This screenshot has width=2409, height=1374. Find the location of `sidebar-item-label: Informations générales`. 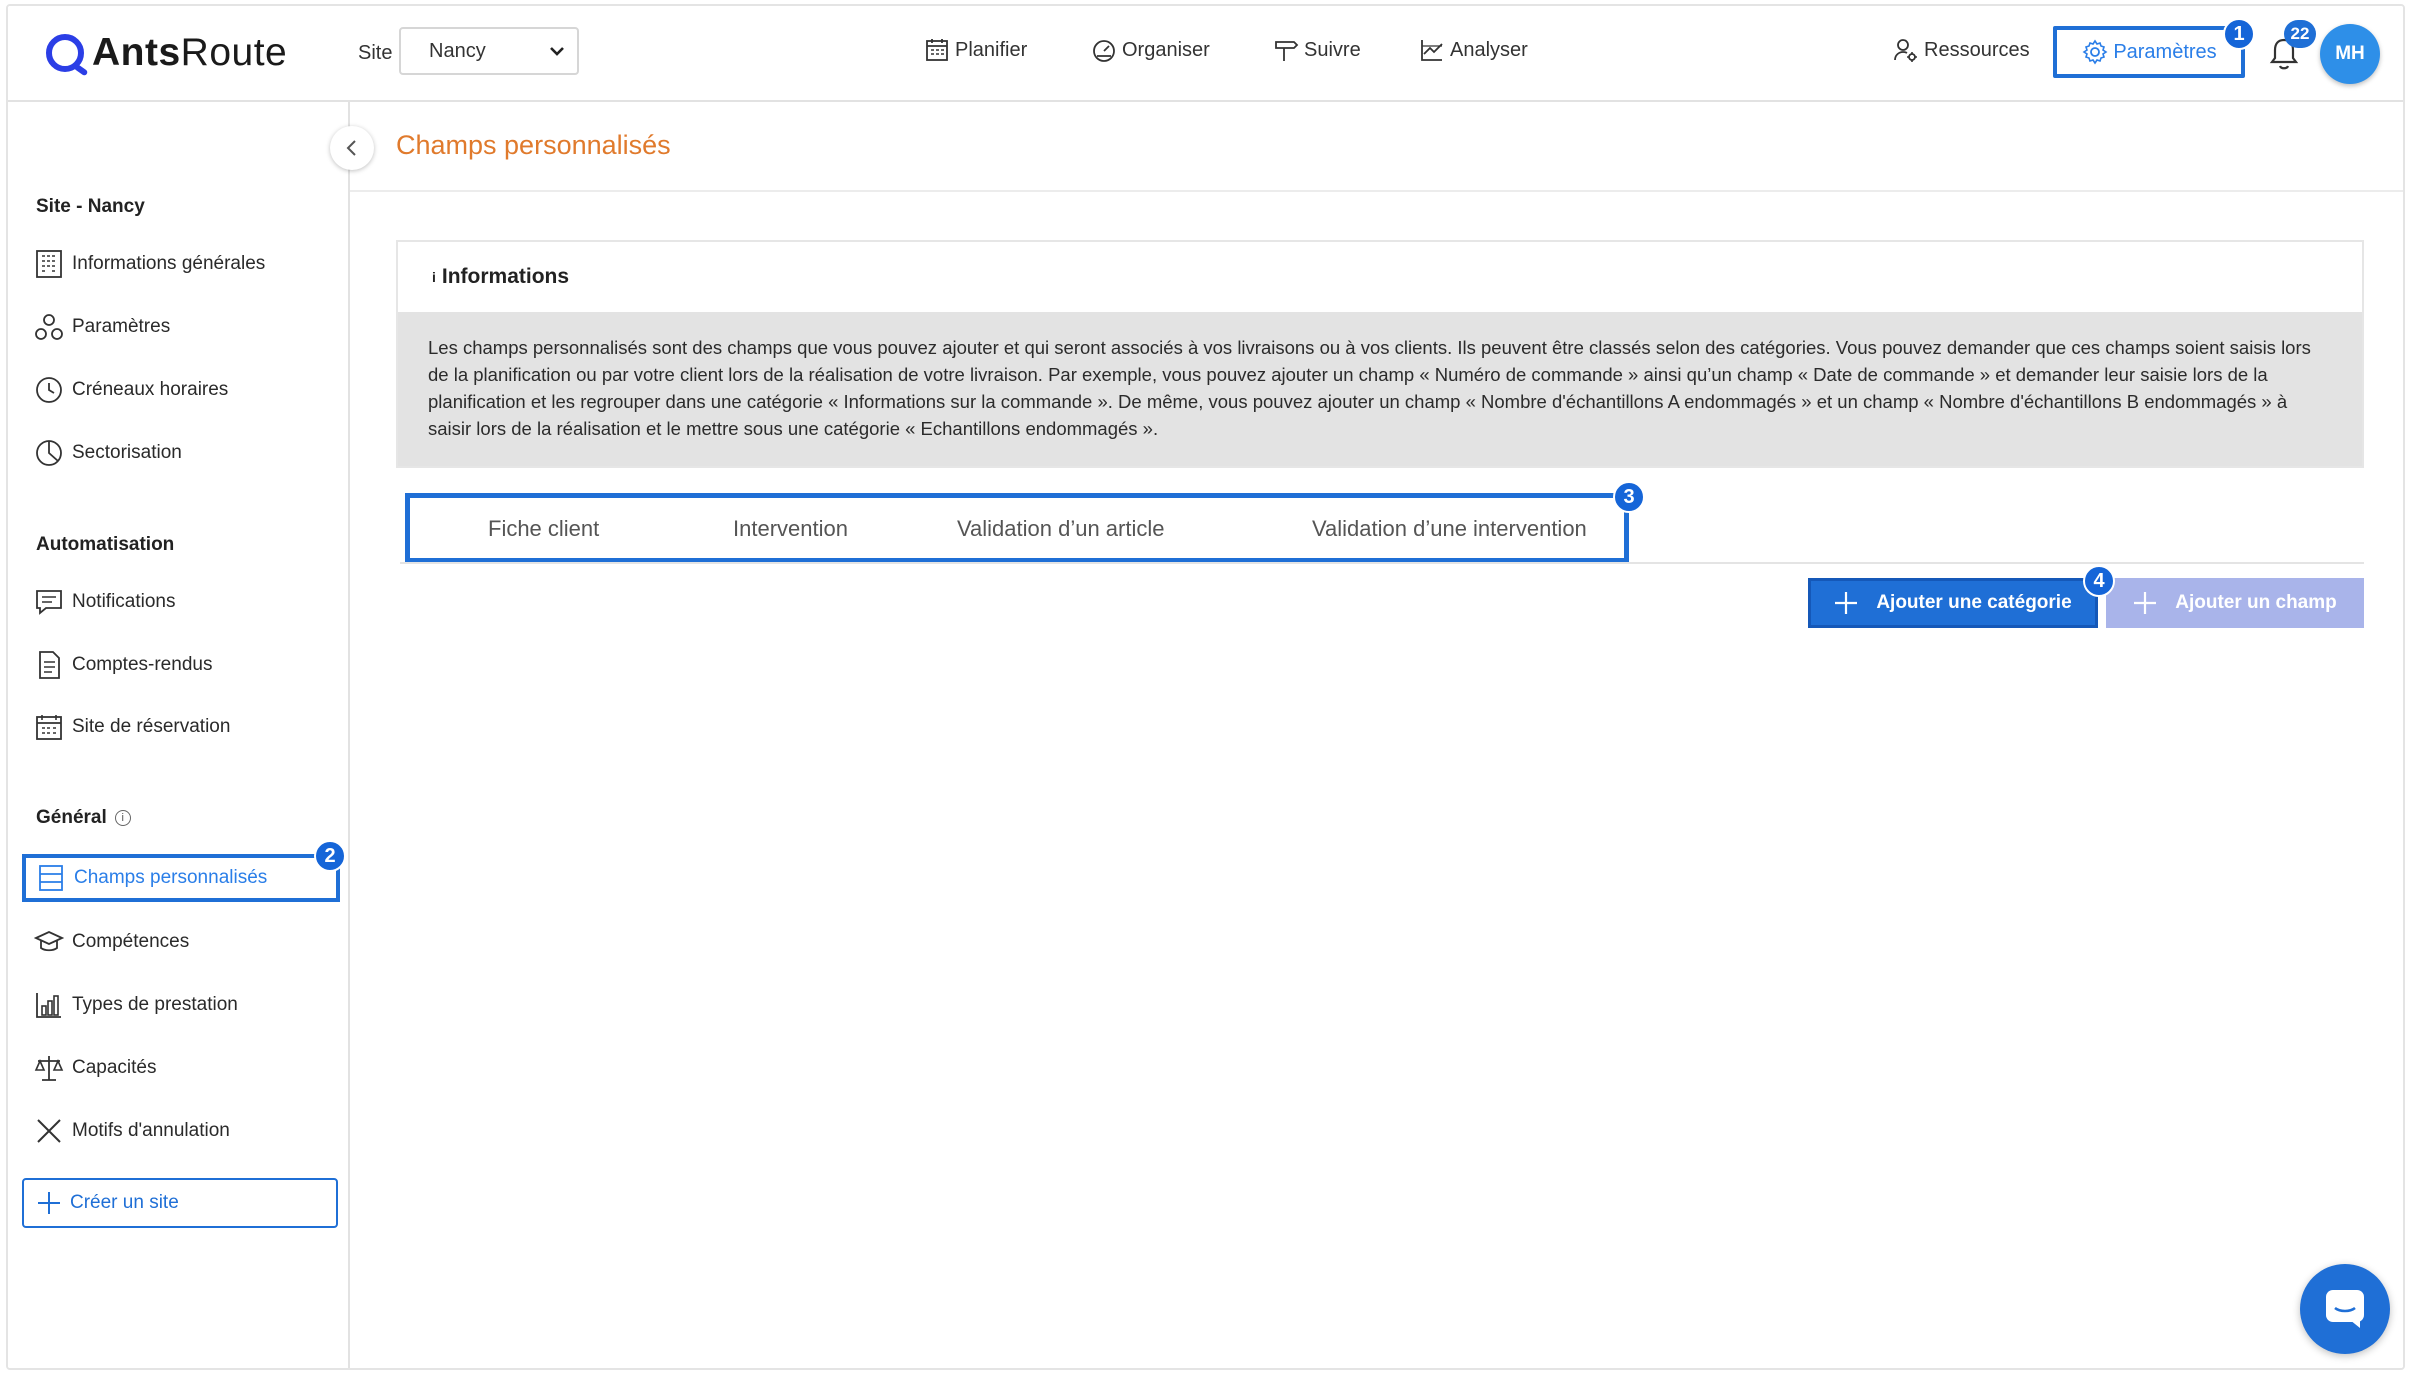

sidebar-item-label: Informations générales is located at coordinates (169, 263).